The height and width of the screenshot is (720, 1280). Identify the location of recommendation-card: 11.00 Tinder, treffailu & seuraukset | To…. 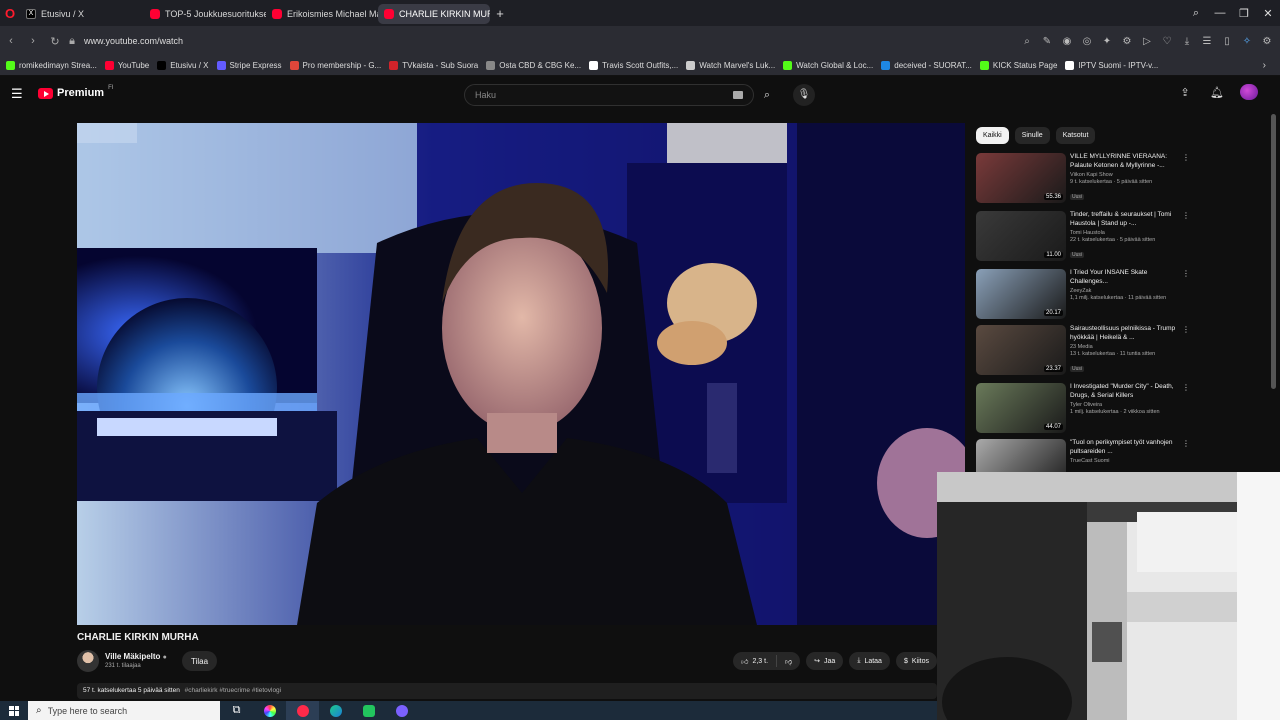
(1086, 237).